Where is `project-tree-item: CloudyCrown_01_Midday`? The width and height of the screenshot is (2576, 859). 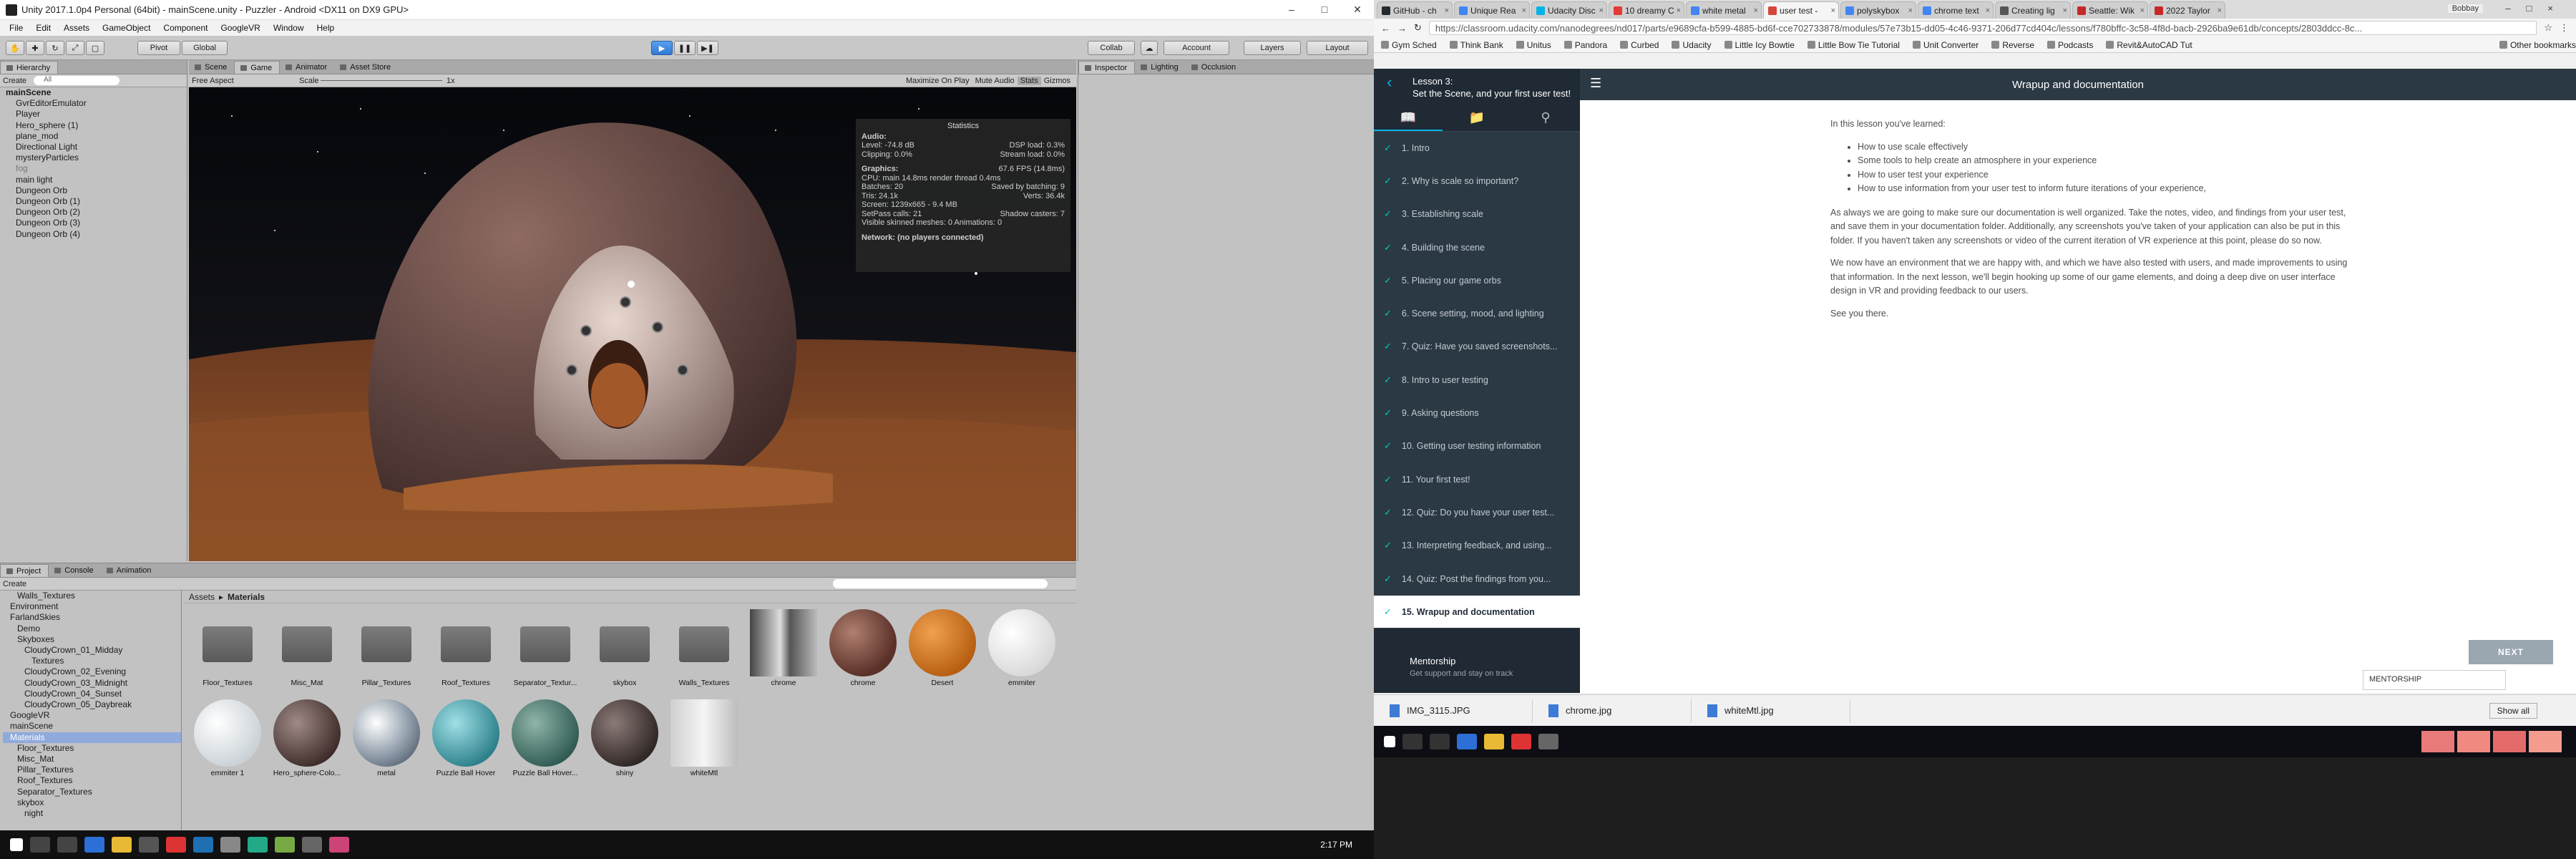
project-tree-item: CloudyCrown_01_Midday is located at coordinates (92, 650).